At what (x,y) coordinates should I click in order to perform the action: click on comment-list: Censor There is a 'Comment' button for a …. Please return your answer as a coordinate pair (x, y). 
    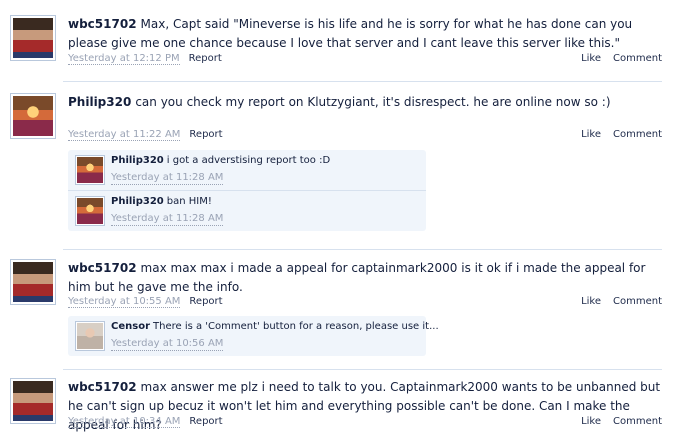
    Looking at the image, I should click on (253, 336).